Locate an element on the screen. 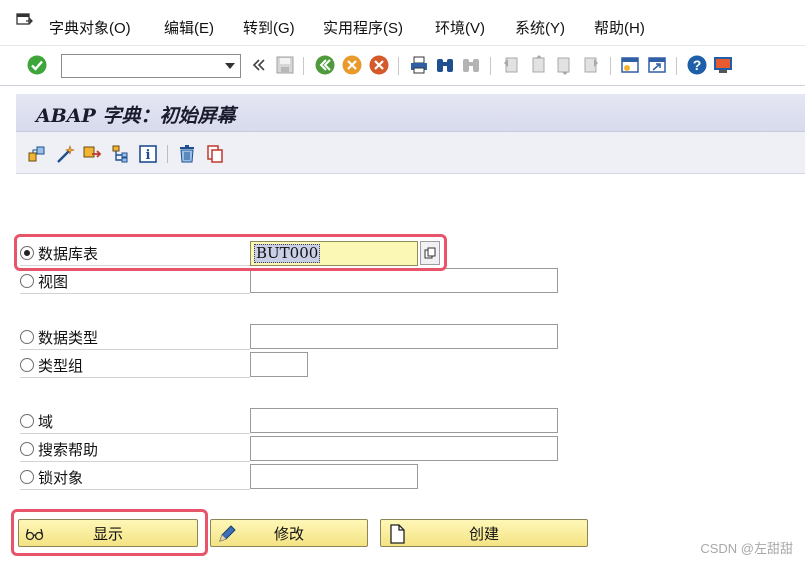 The image size is (805, 566). radio-button-selected is located at coordinates (27, 253).